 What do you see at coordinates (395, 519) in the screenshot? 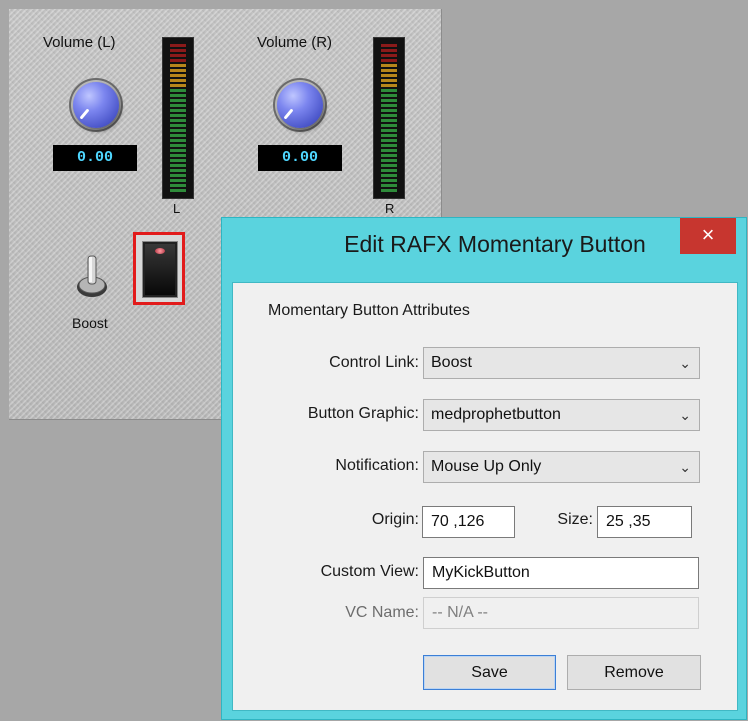
I see `origin-label: Origin:` at bounding box center [395, 519].